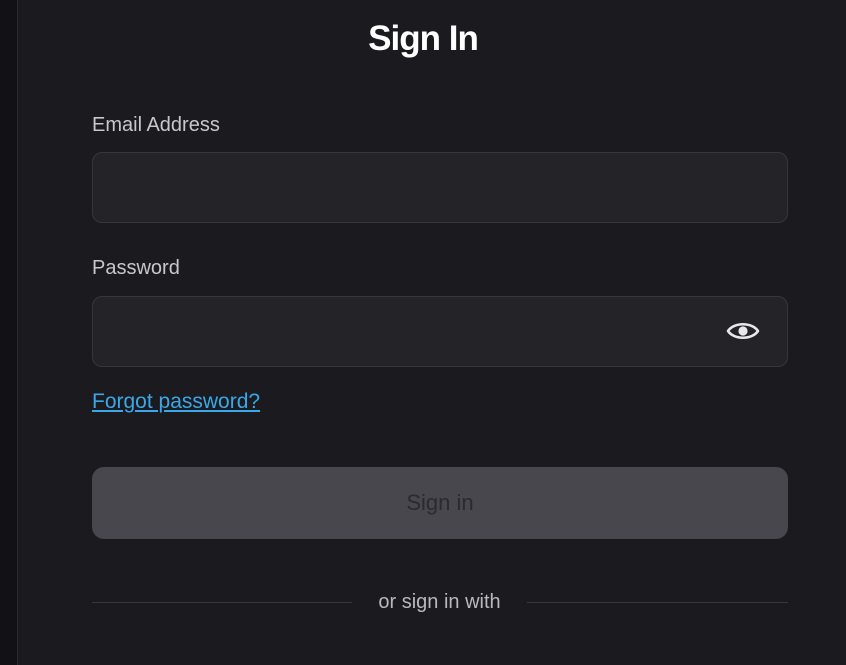 This screenshot has width=846, height=665. What do you see at coordinates (657, 602) in the screenshot?
I see `divider-right` at bounding box center [657, 602].